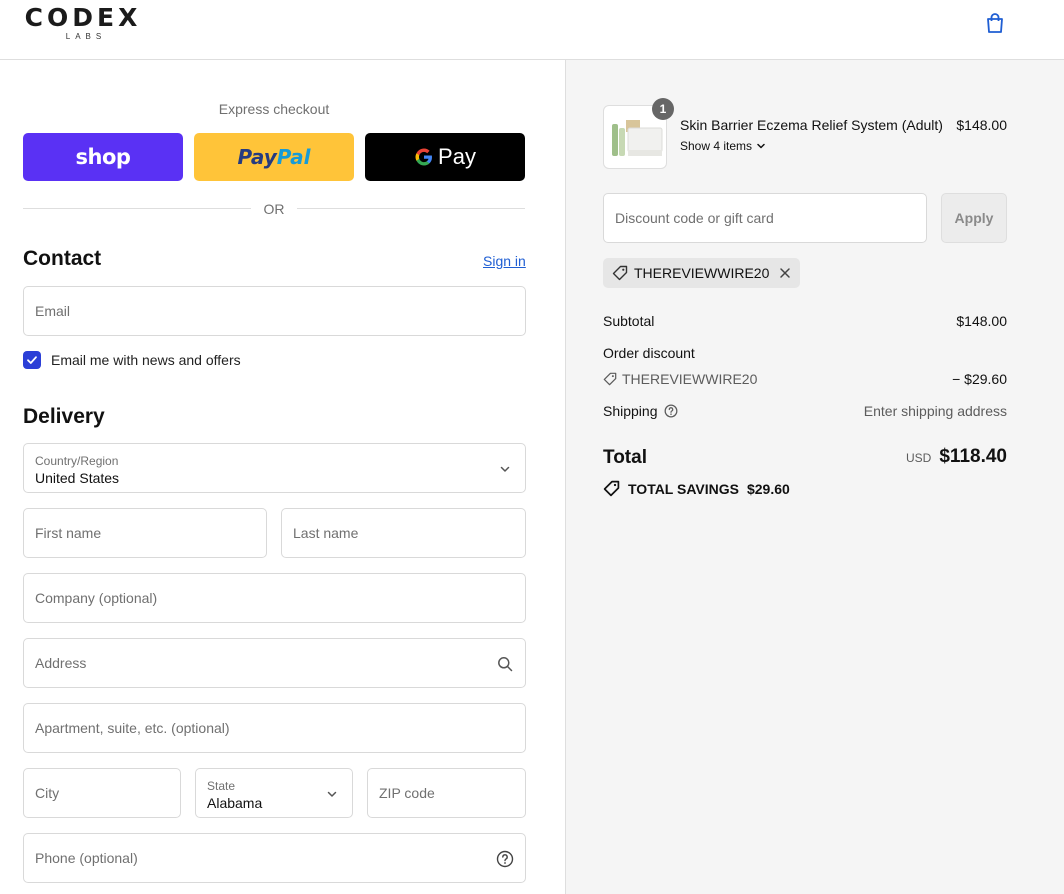 This screenshot has width=1064, height=894. Describe the element at coordinates (274, 109) in the screenshot. I see `express-checkout-title: Express checkout` at that location.